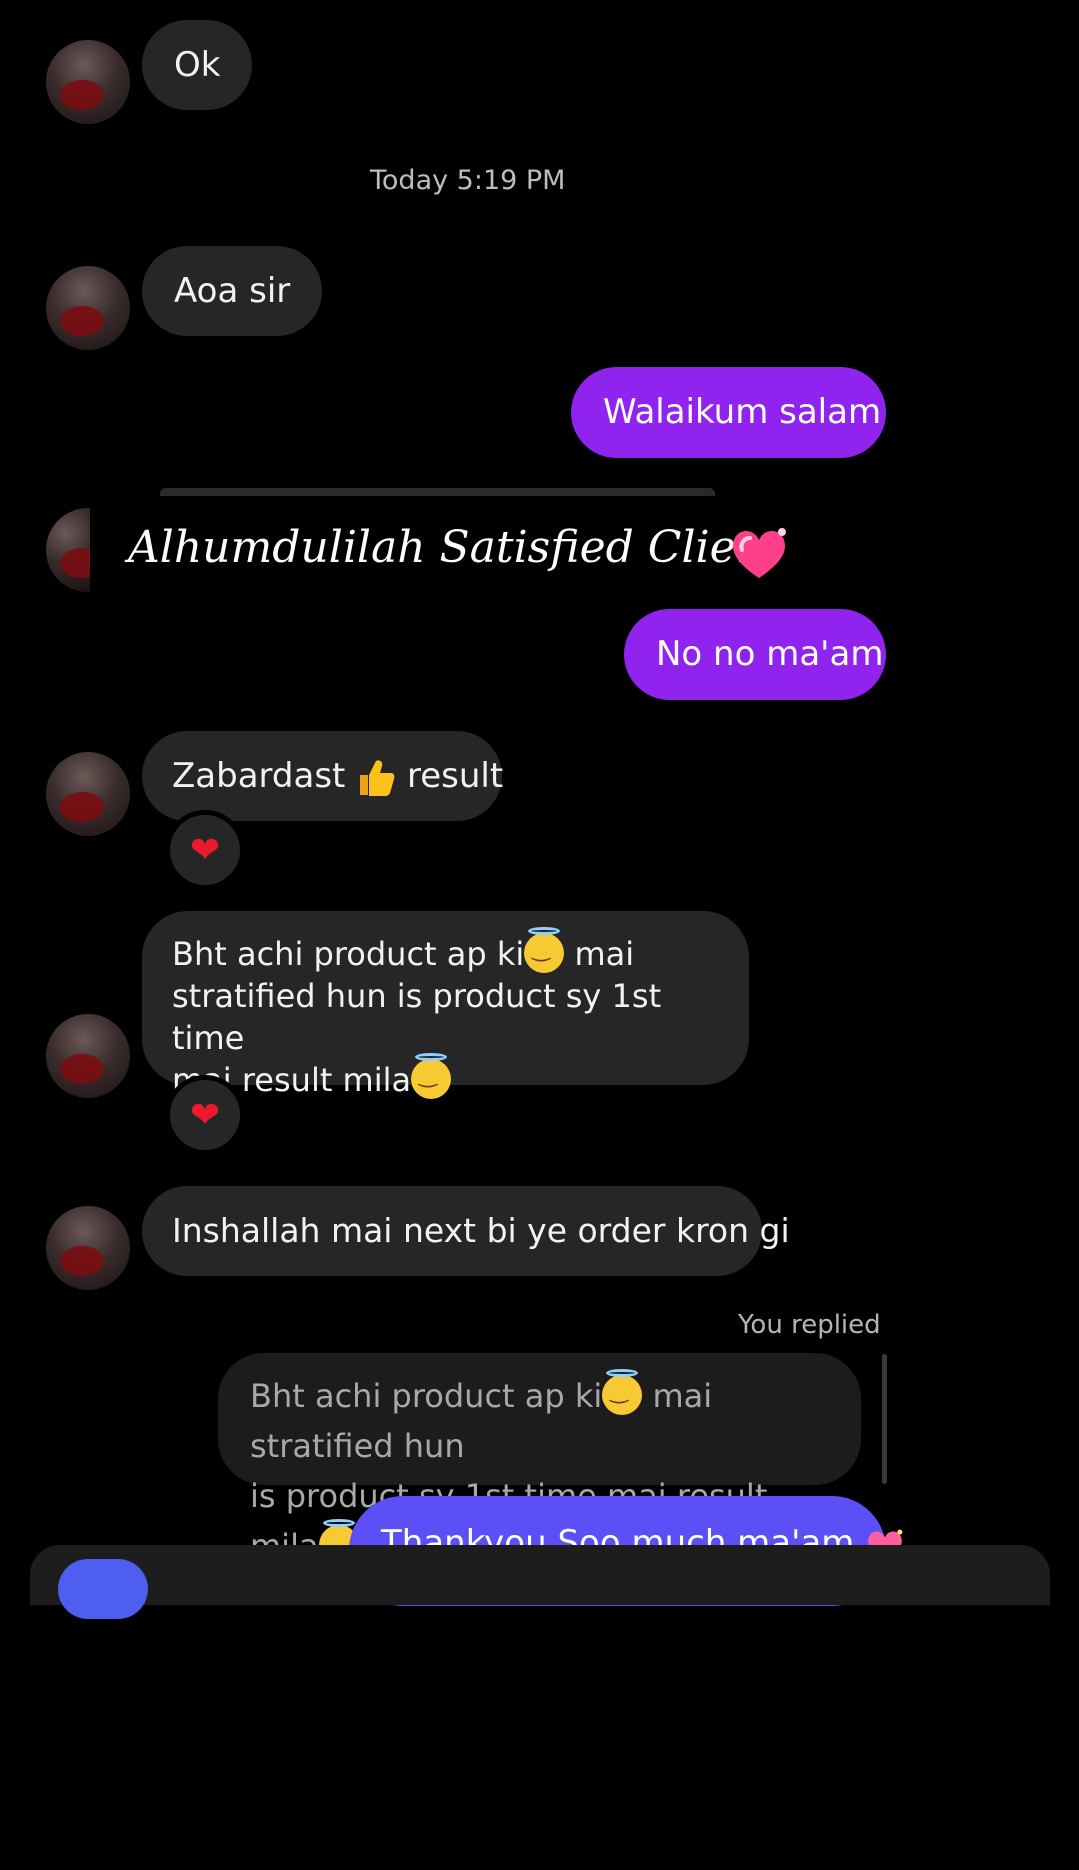 The height and width of the screenshot is (1870, 1079). Describe the element at coordinates (455, 776) in the screenshot. I see `message-text: result` at that location.